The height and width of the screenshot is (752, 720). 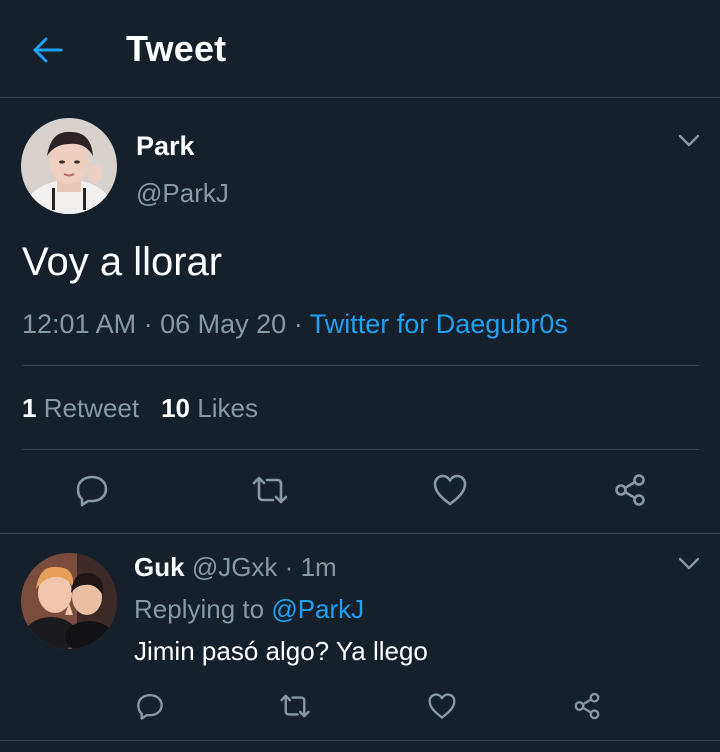 I want to click on retweets-stat: 1 Retweet, so click(x=80, y=408).